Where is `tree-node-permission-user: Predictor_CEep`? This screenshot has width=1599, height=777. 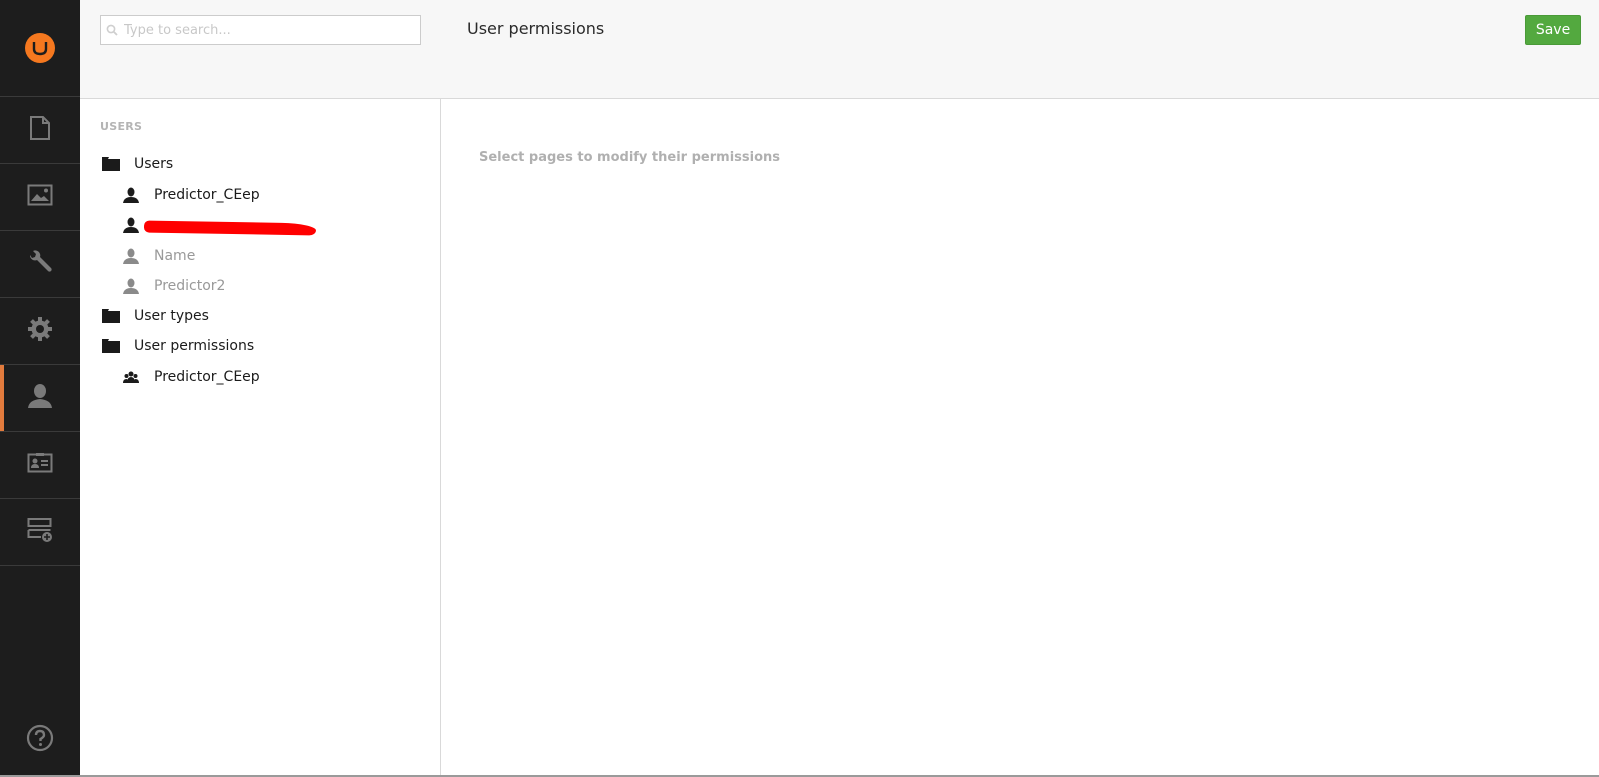 tree-node-permission-user: Predictor_CEep is located at coordinates (190, 377).